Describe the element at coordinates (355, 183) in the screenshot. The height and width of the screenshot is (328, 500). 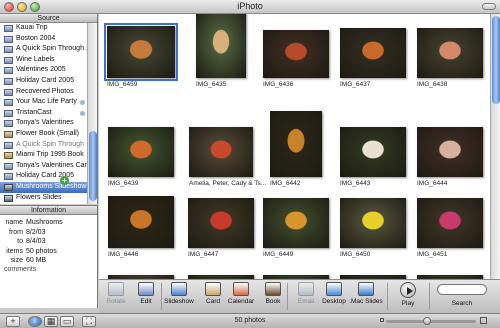
I see `photo-caption: IMG_6443` at that location.